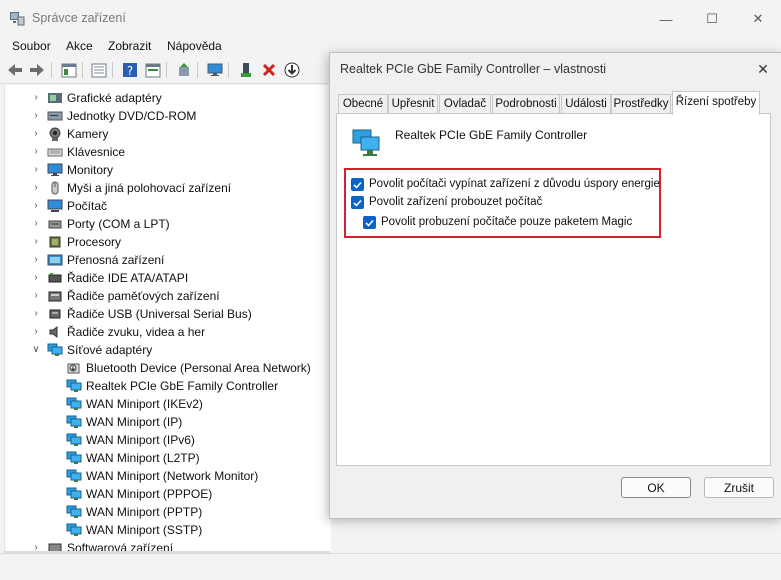 This screenshot has height=580, width=781. I want to click on tab-udalosti: Události, so click(586, 104).